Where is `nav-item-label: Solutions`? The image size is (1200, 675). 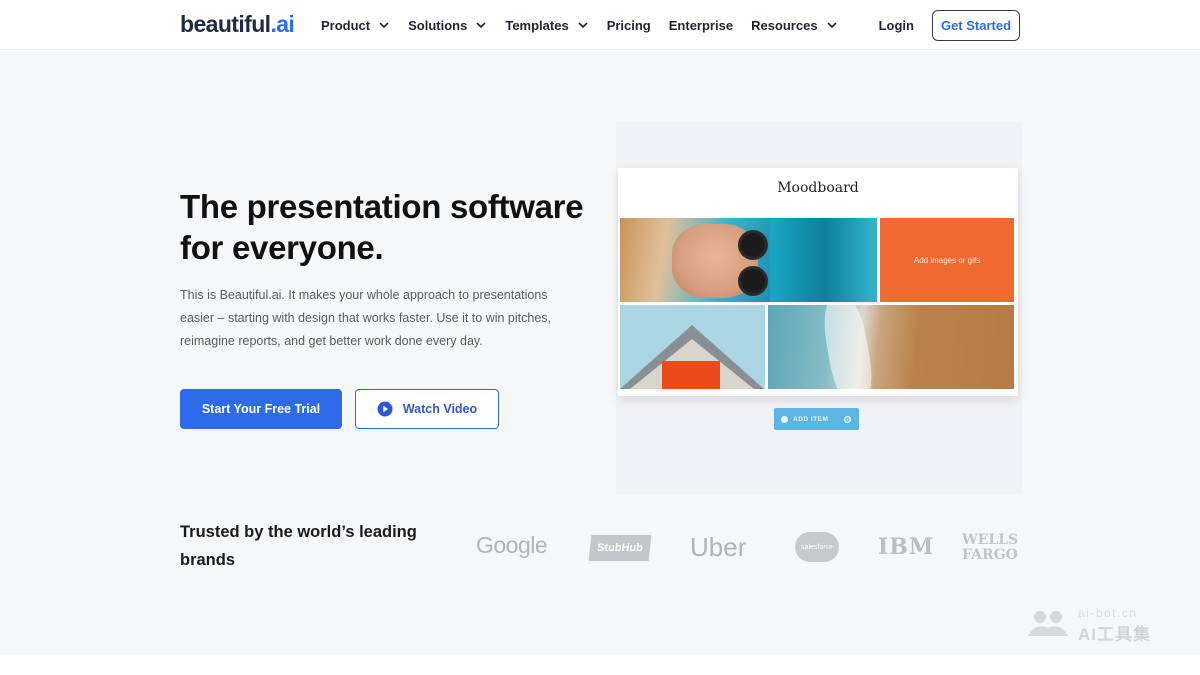
nav-item-label: Solutions is located at coordinates (438, 25).